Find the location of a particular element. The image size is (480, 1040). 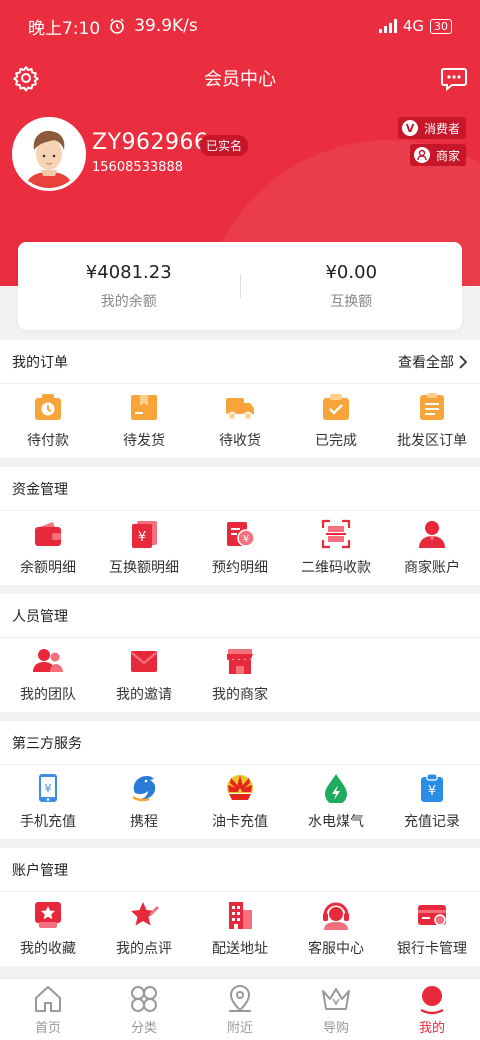

gear-icon is located at coordinates (26, 78).